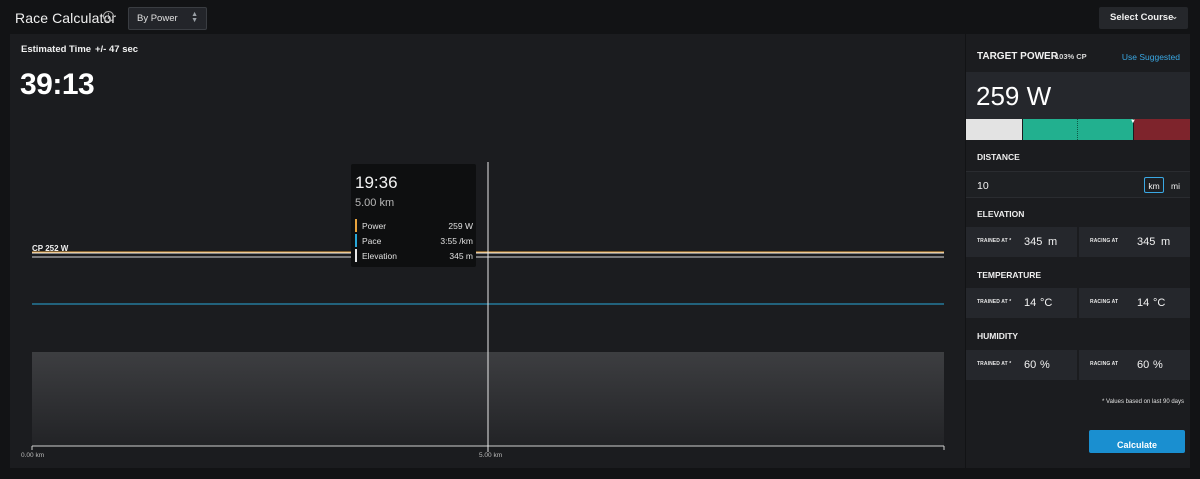 The image size is (1200, 479). I want to click on calculate-button: Calculate, so click(1137, 441).